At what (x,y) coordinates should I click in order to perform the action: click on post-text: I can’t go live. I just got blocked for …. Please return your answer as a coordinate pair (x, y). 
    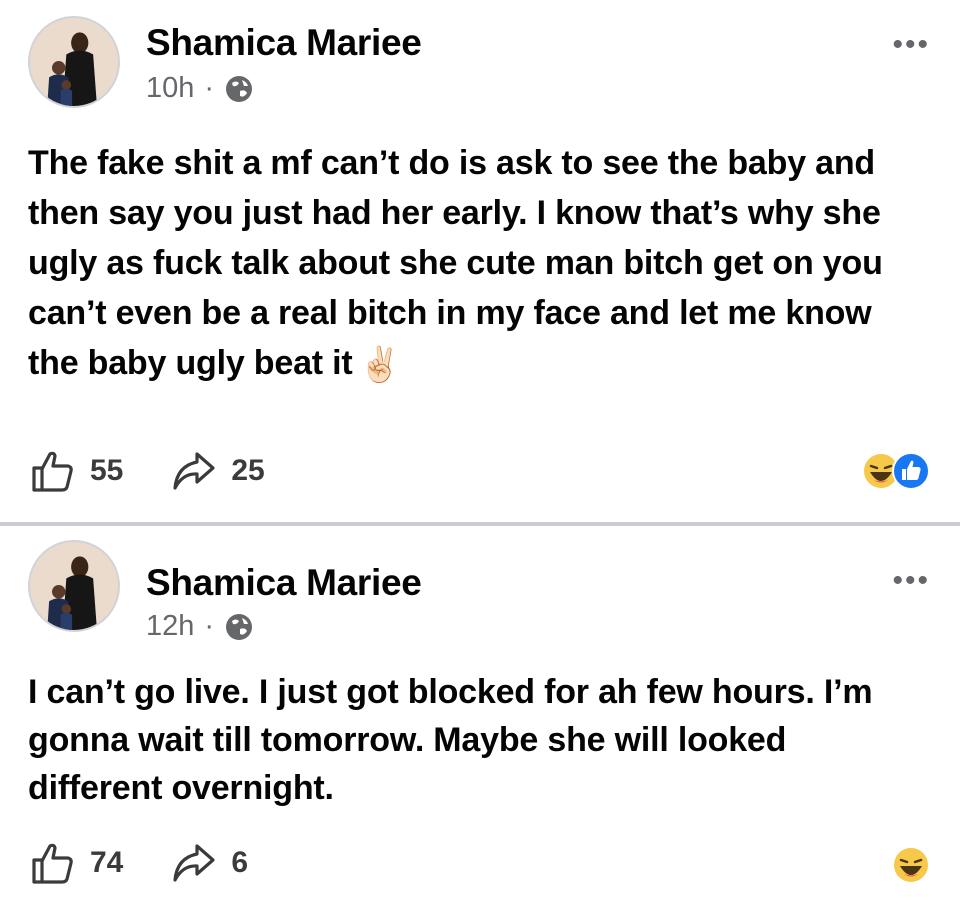
    Looking at the image, I should click on (458, 740).